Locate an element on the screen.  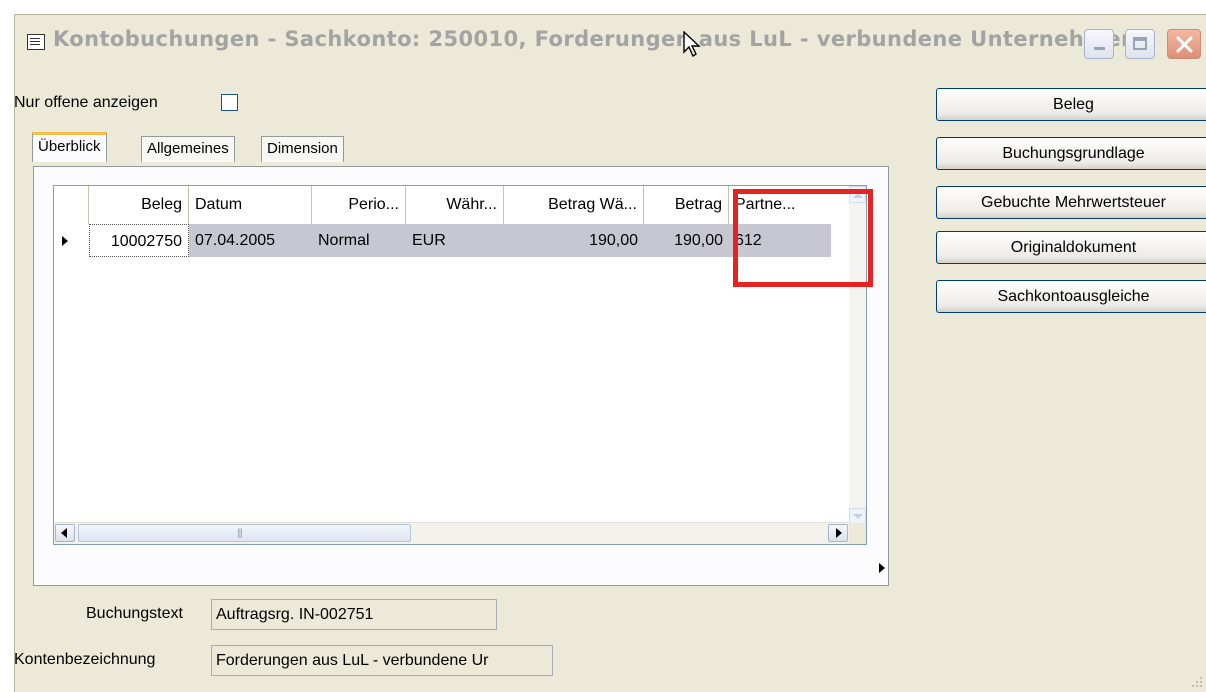
mouse-pointer-icon is located at coordinates (692, 44).